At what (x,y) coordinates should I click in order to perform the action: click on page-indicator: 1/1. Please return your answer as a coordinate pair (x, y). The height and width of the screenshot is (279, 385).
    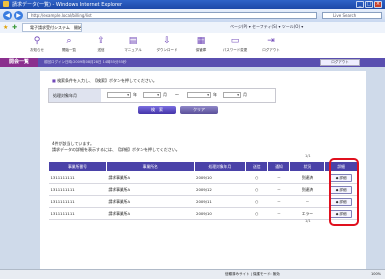
    Looking at the image, I should click on (308, 156).